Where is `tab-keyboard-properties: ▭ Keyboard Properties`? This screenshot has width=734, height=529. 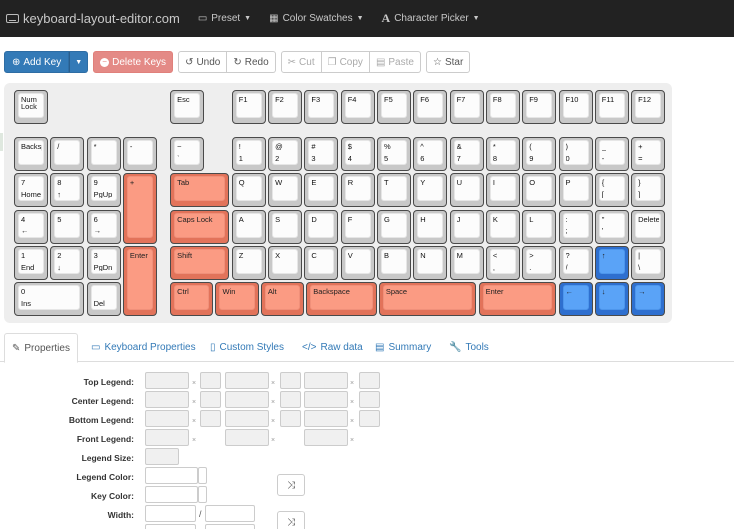 tab-keyboard-properties: ▭ Keyboard Properties is located at coordinates (143, 347).